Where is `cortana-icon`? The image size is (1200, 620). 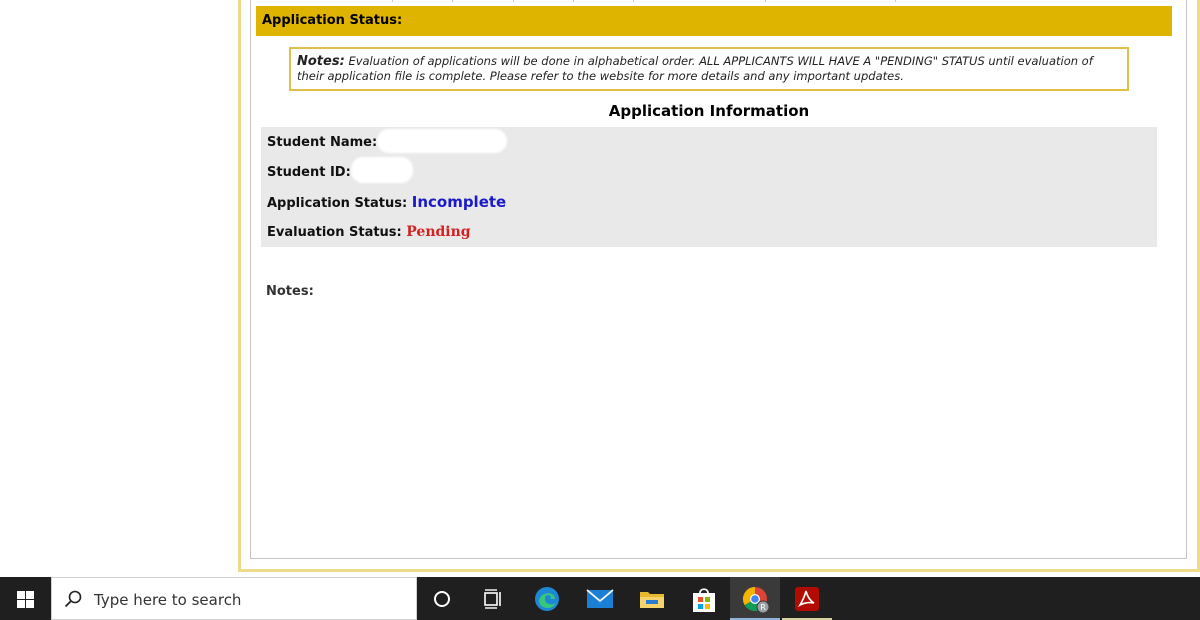
cortana-icon is located at coordinates (442, 599).